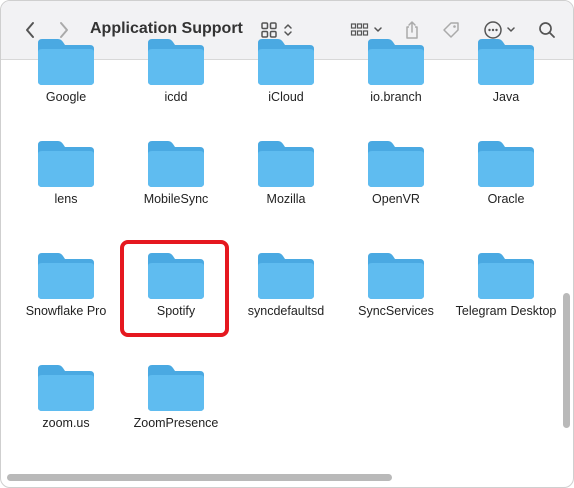  Describe the element at coordinates (174, 288) in the screenshot. I see `highlight-box` at that location.